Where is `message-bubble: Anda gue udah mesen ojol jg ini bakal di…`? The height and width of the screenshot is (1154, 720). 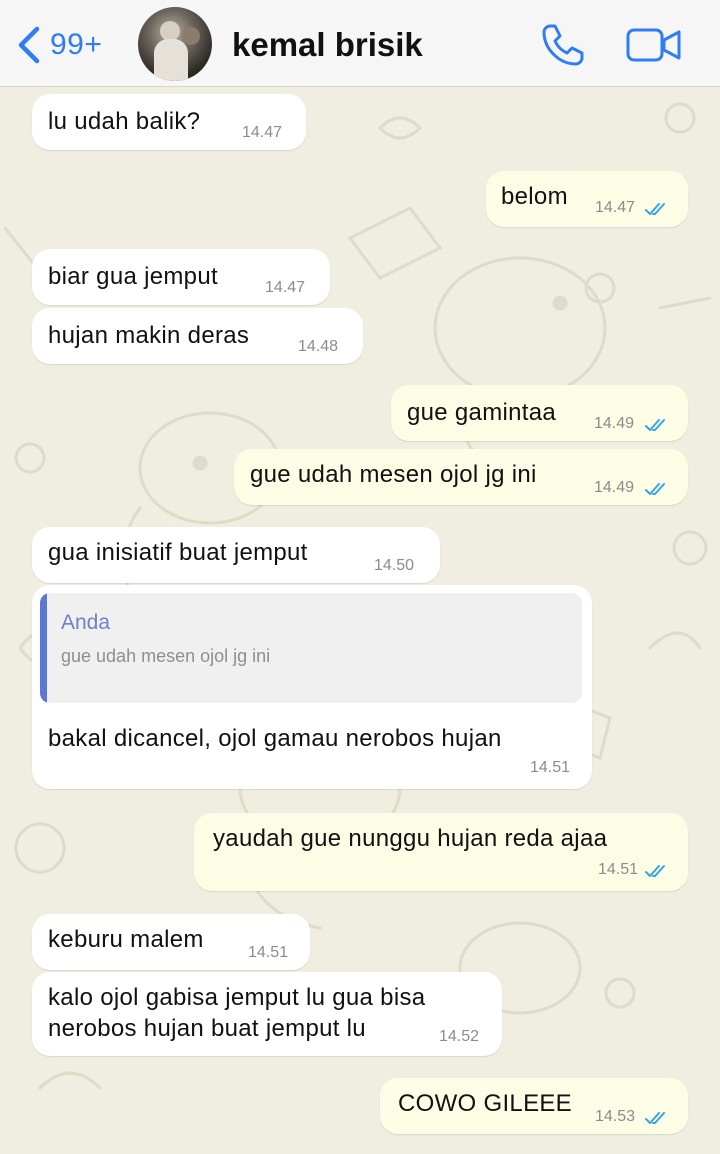 message-bubble: Anda gue udah mesen ojol jg ini bakal di… is located at coordinates (312, 687).